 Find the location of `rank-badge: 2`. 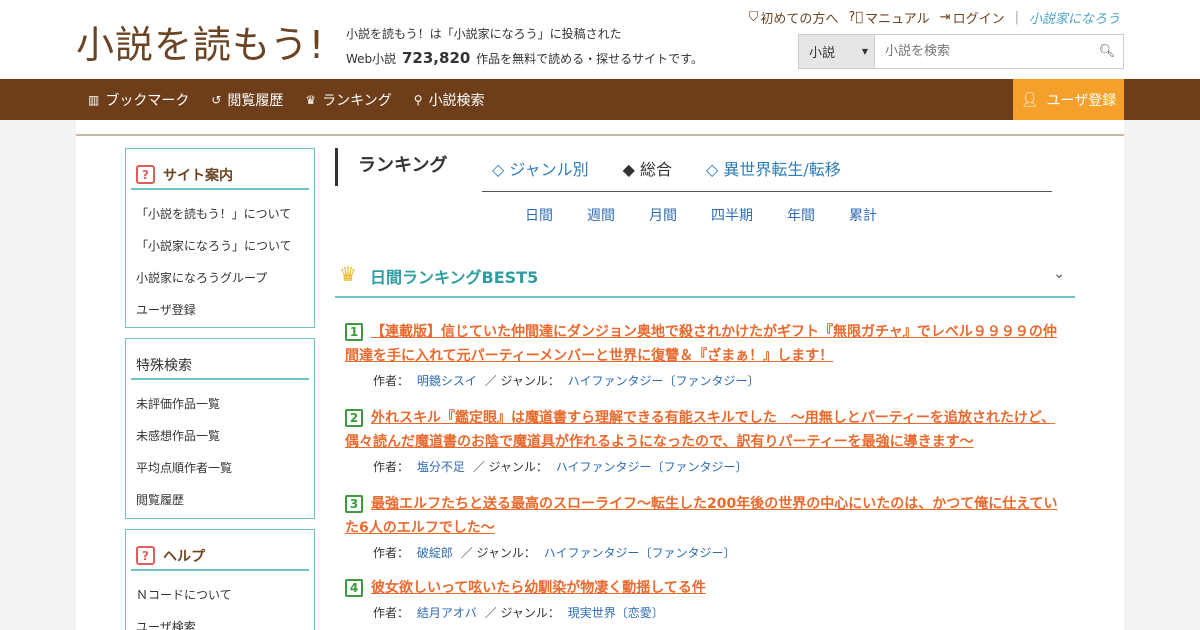

rank-badge: 2 is located at coordinates (354, 418).